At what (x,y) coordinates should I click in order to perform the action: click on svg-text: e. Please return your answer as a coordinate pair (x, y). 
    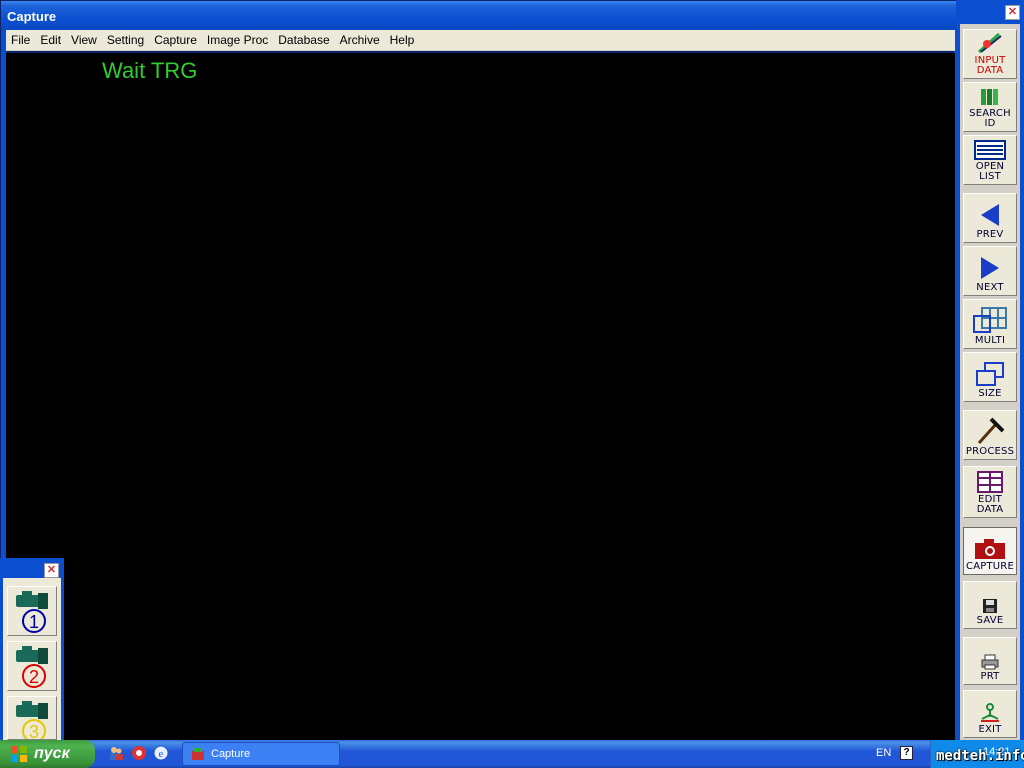
    Looking at the image, I should click on (161, 754).